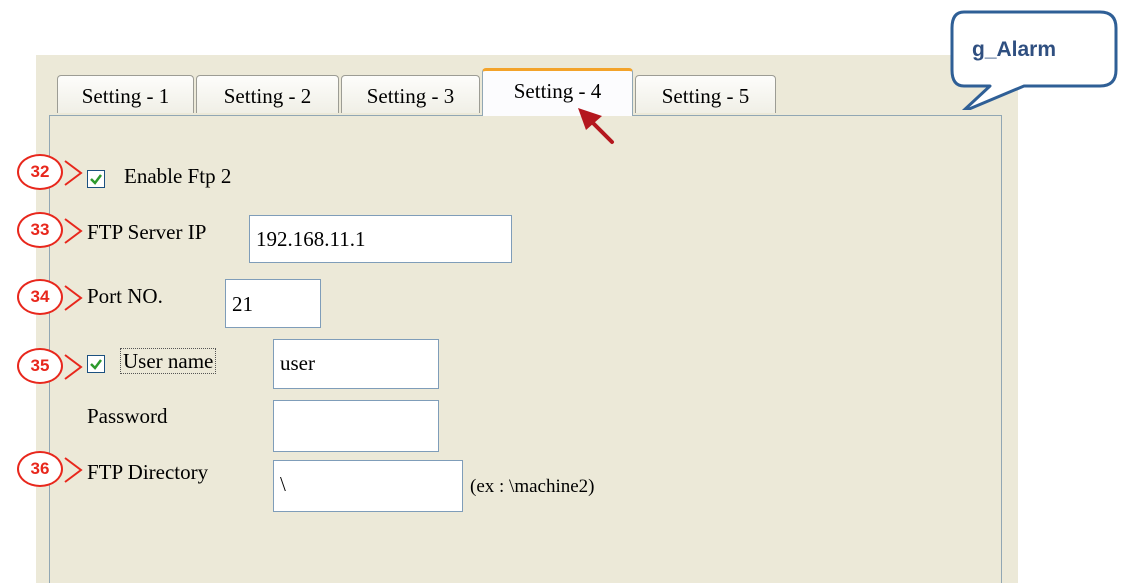 The height and width of the screenshot is (583, 1135). I want to click on tab-setting-1: Setting - 1, so click(125, 94).